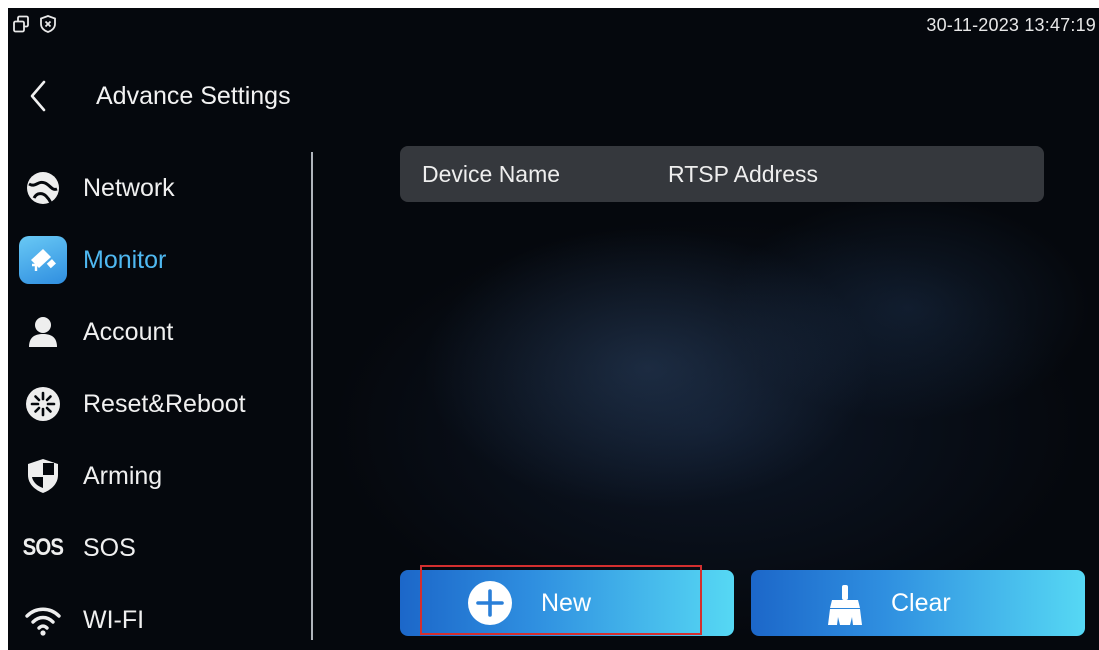  Describe the element at coordinates (128, 332) in the screenshot. I see `sidebar-item-label: Account` at that location.